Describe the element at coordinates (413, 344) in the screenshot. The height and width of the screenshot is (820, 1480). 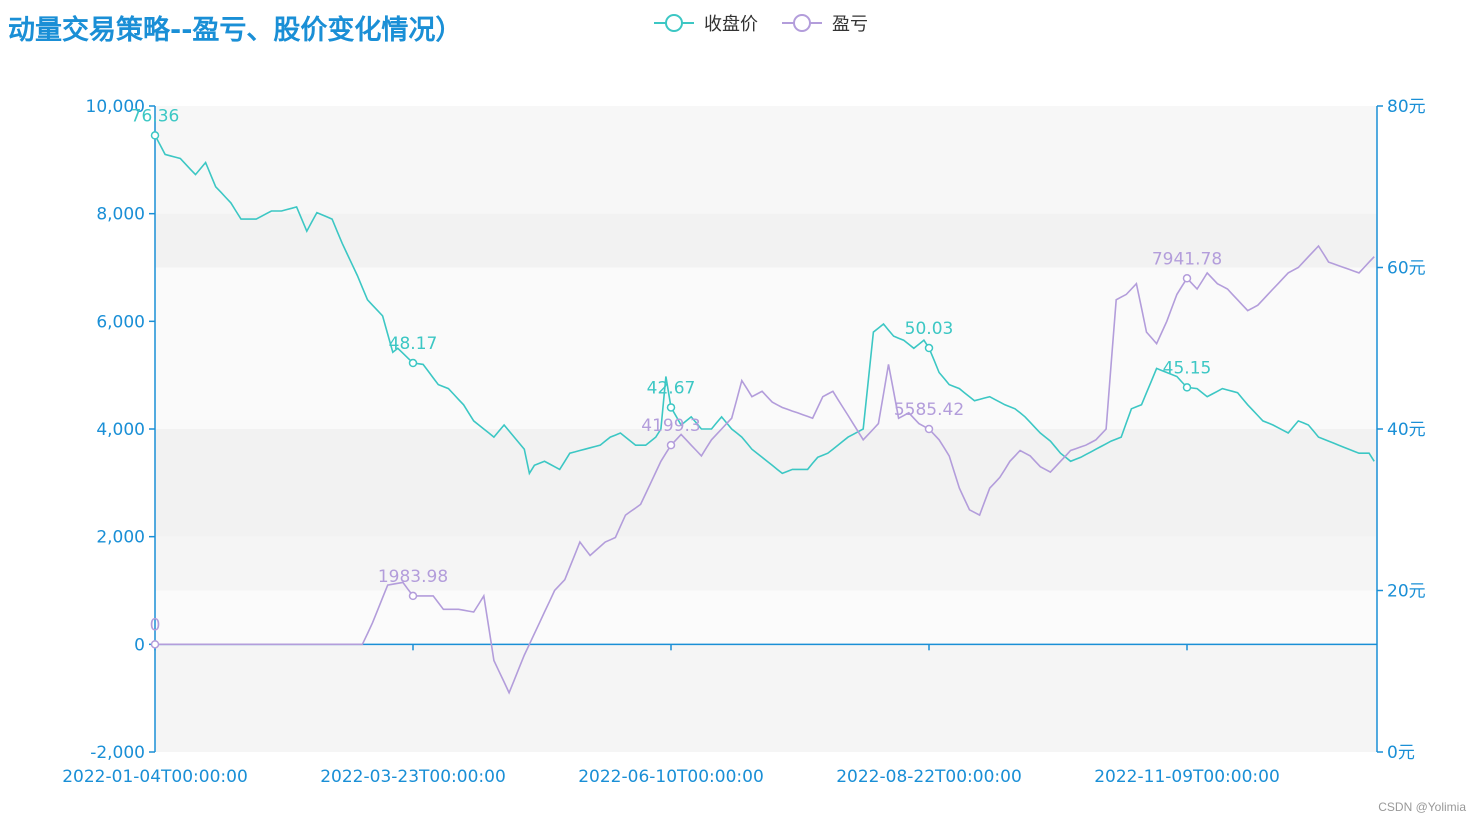
I see `data-label-price: 48.17` at that location.